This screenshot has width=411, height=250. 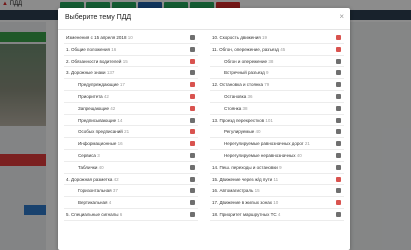 I want to click on topic-label: Нерегулируемые неравнозначных 40, so click(x=263, y=155).